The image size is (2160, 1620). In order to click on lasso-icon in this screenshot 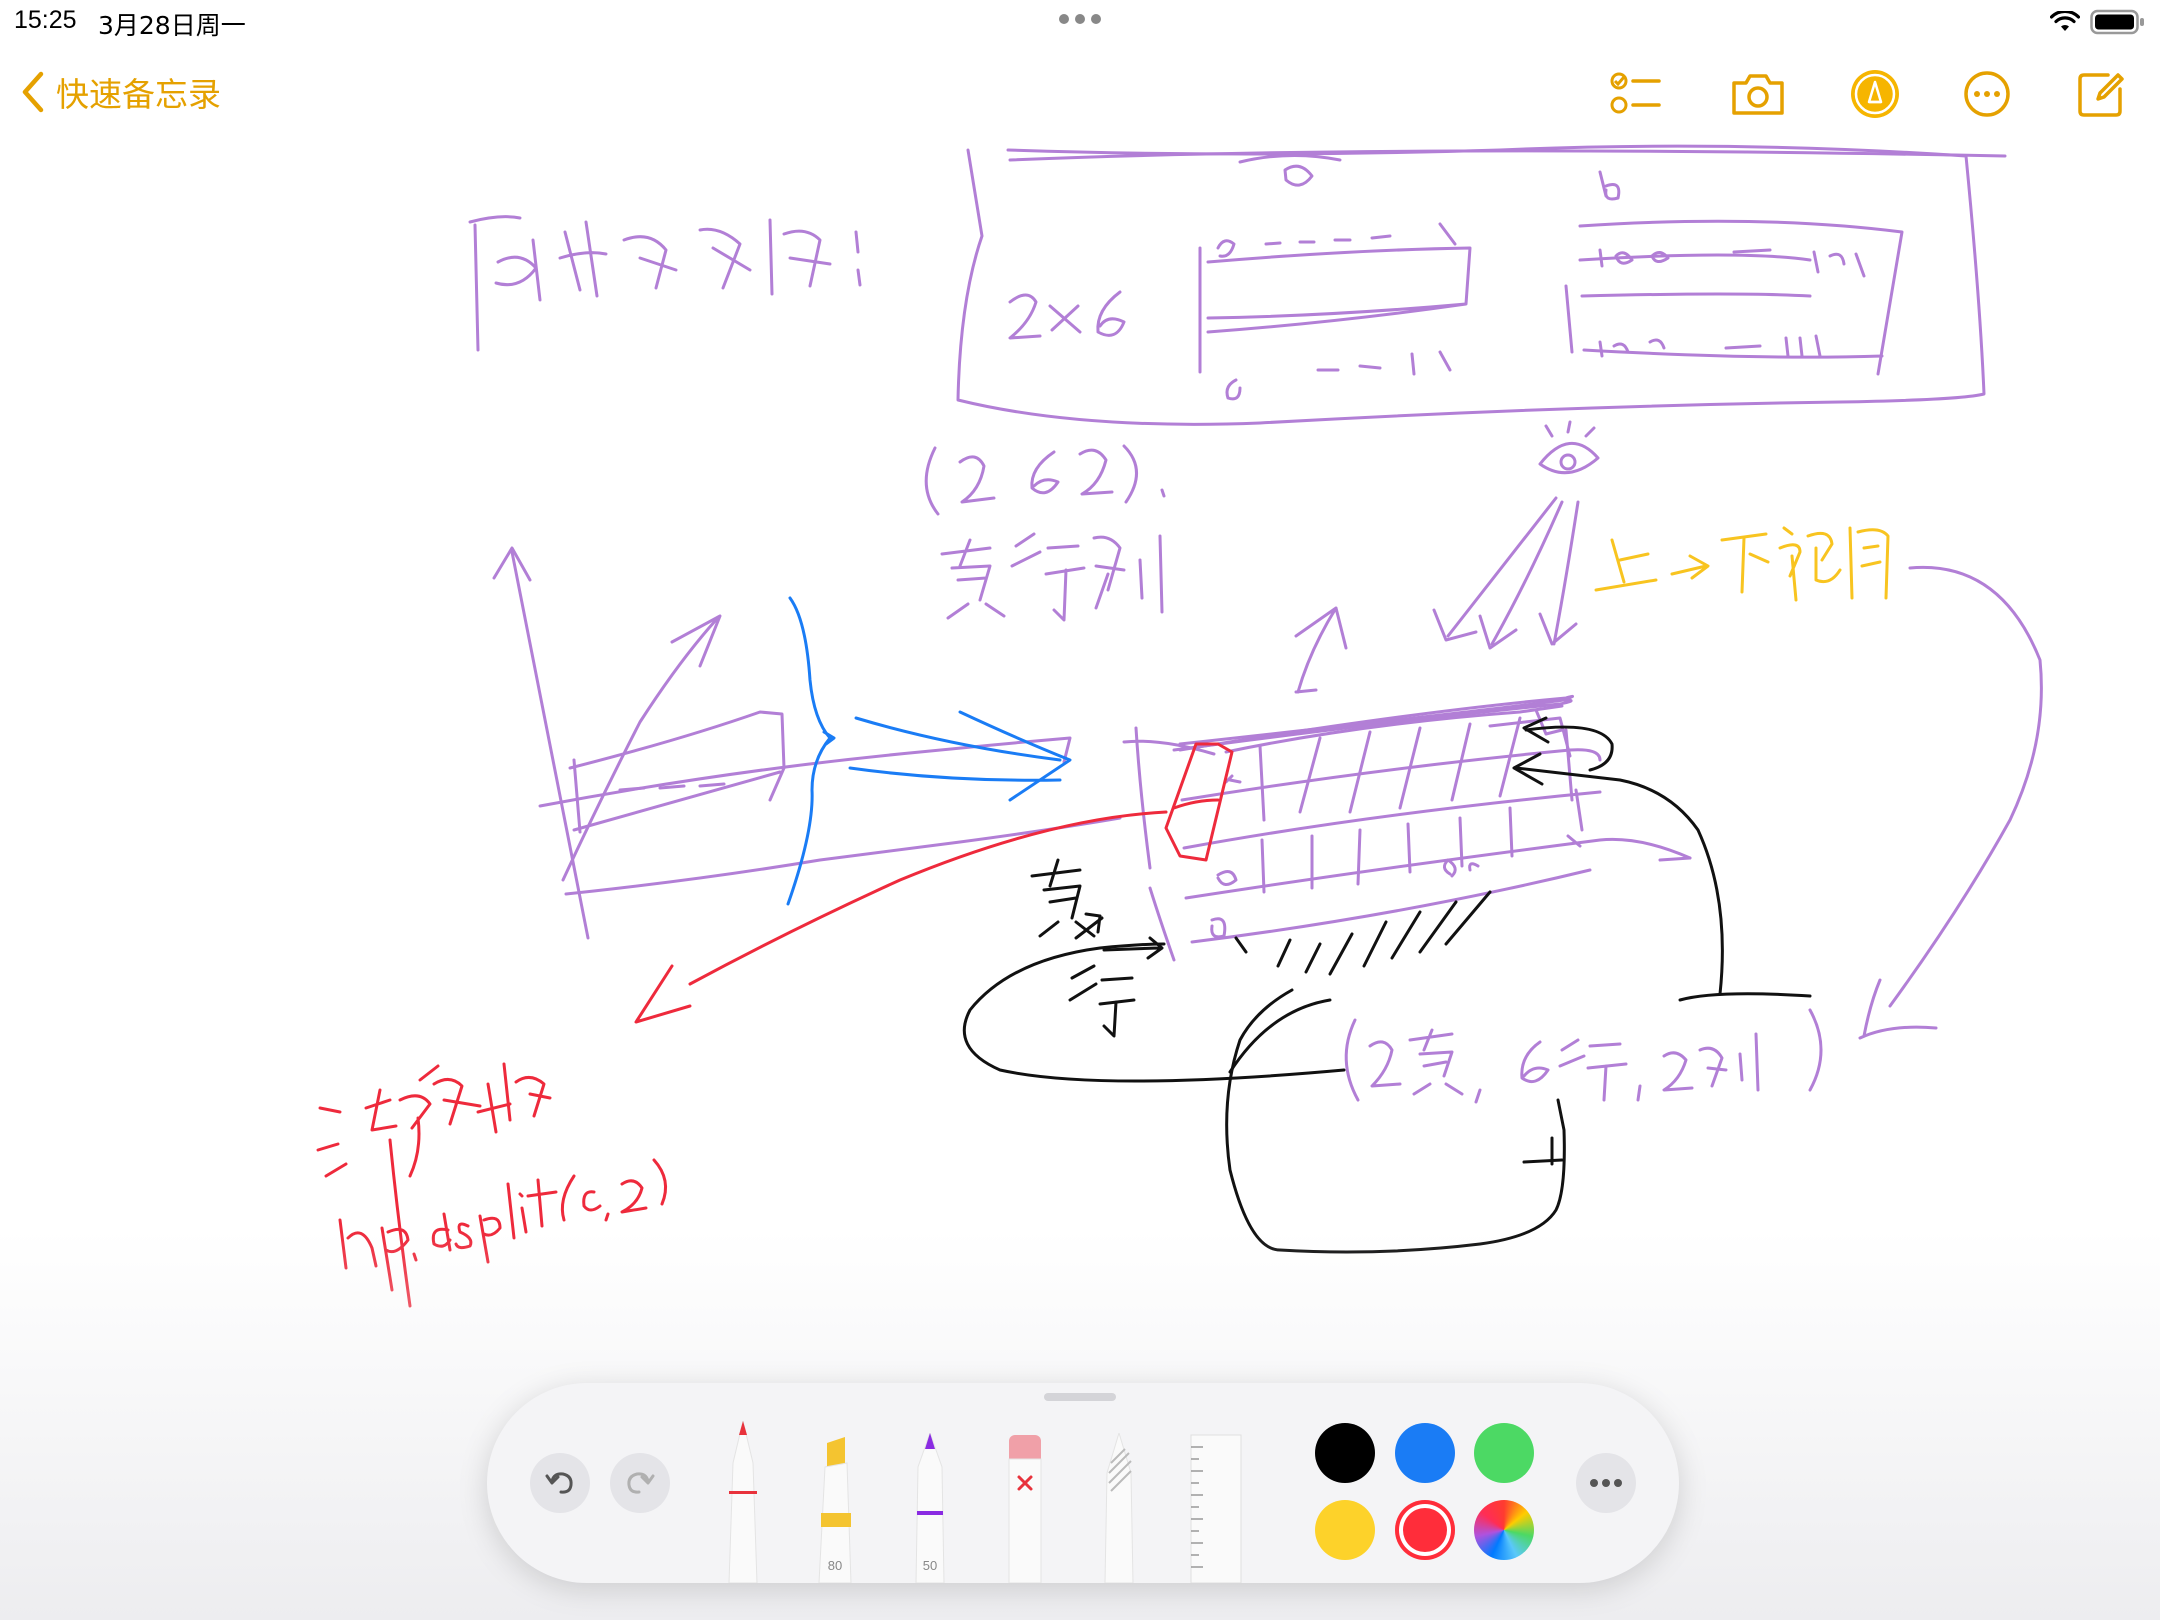, I will do `click(1119, 1507)`.